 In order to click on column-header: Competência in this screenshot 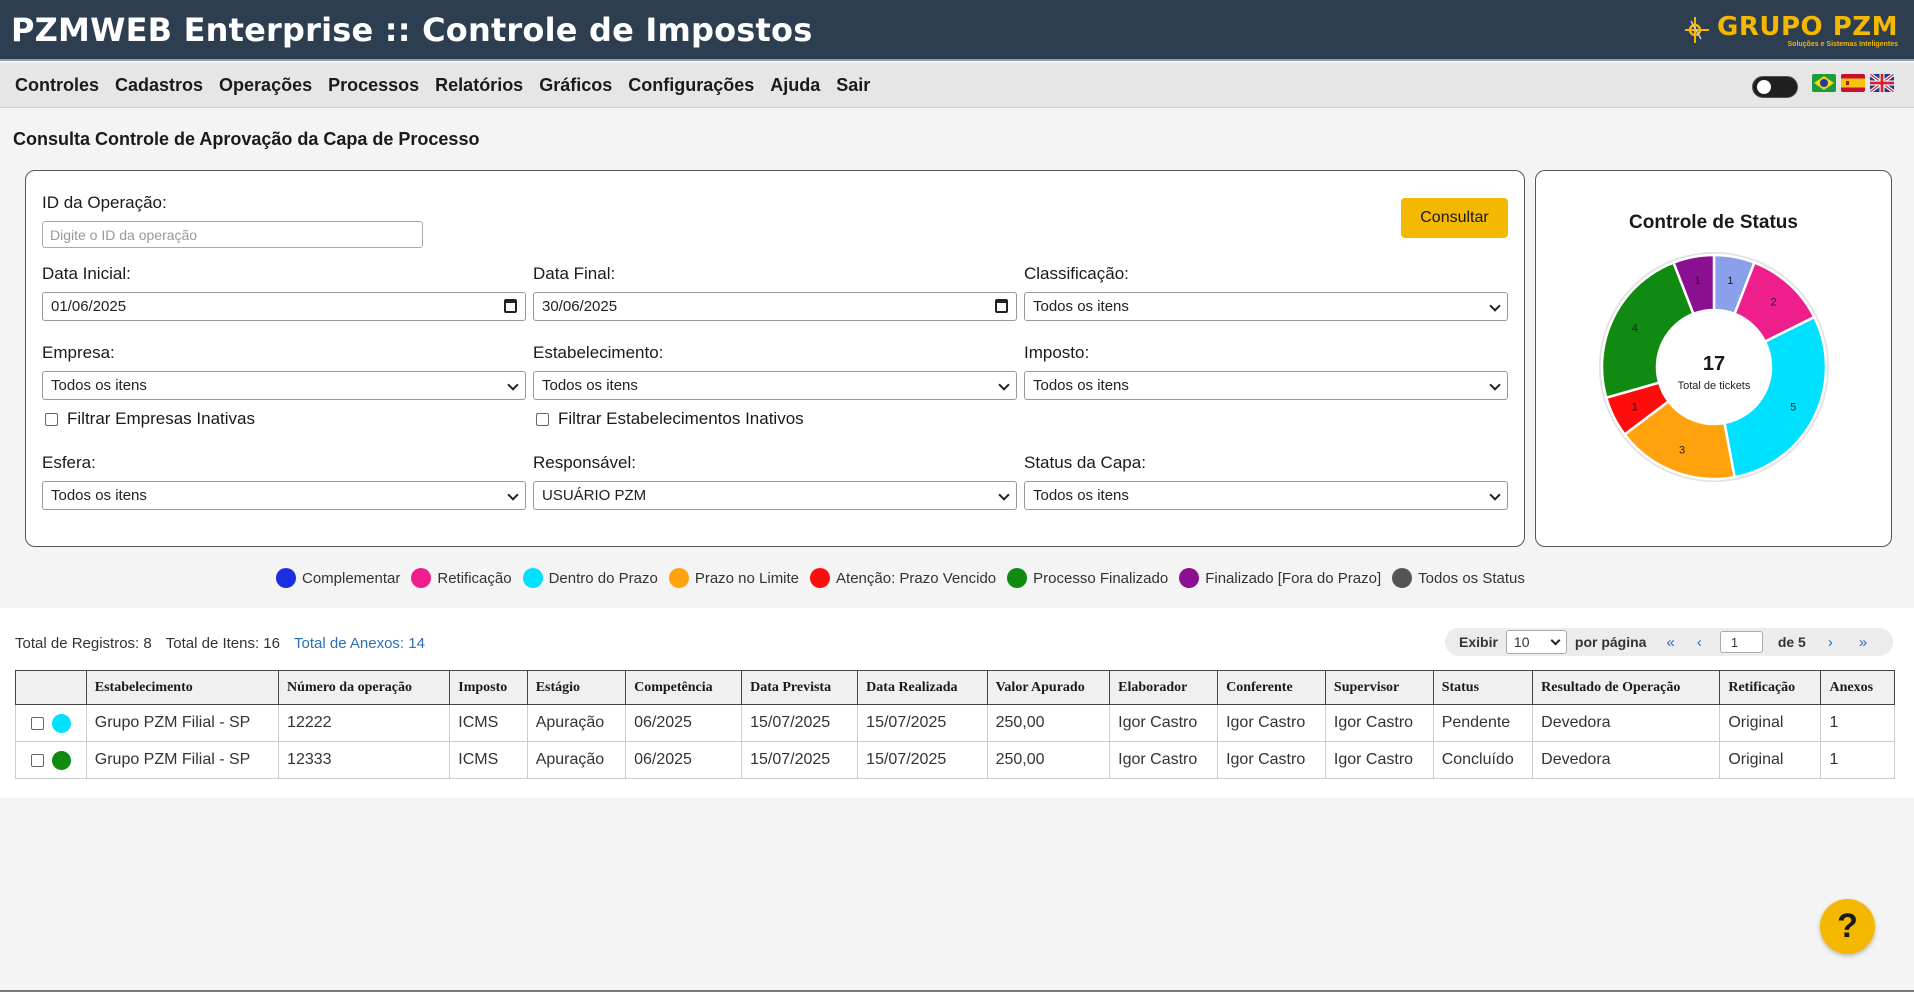, I will do `click(684, 687)`.